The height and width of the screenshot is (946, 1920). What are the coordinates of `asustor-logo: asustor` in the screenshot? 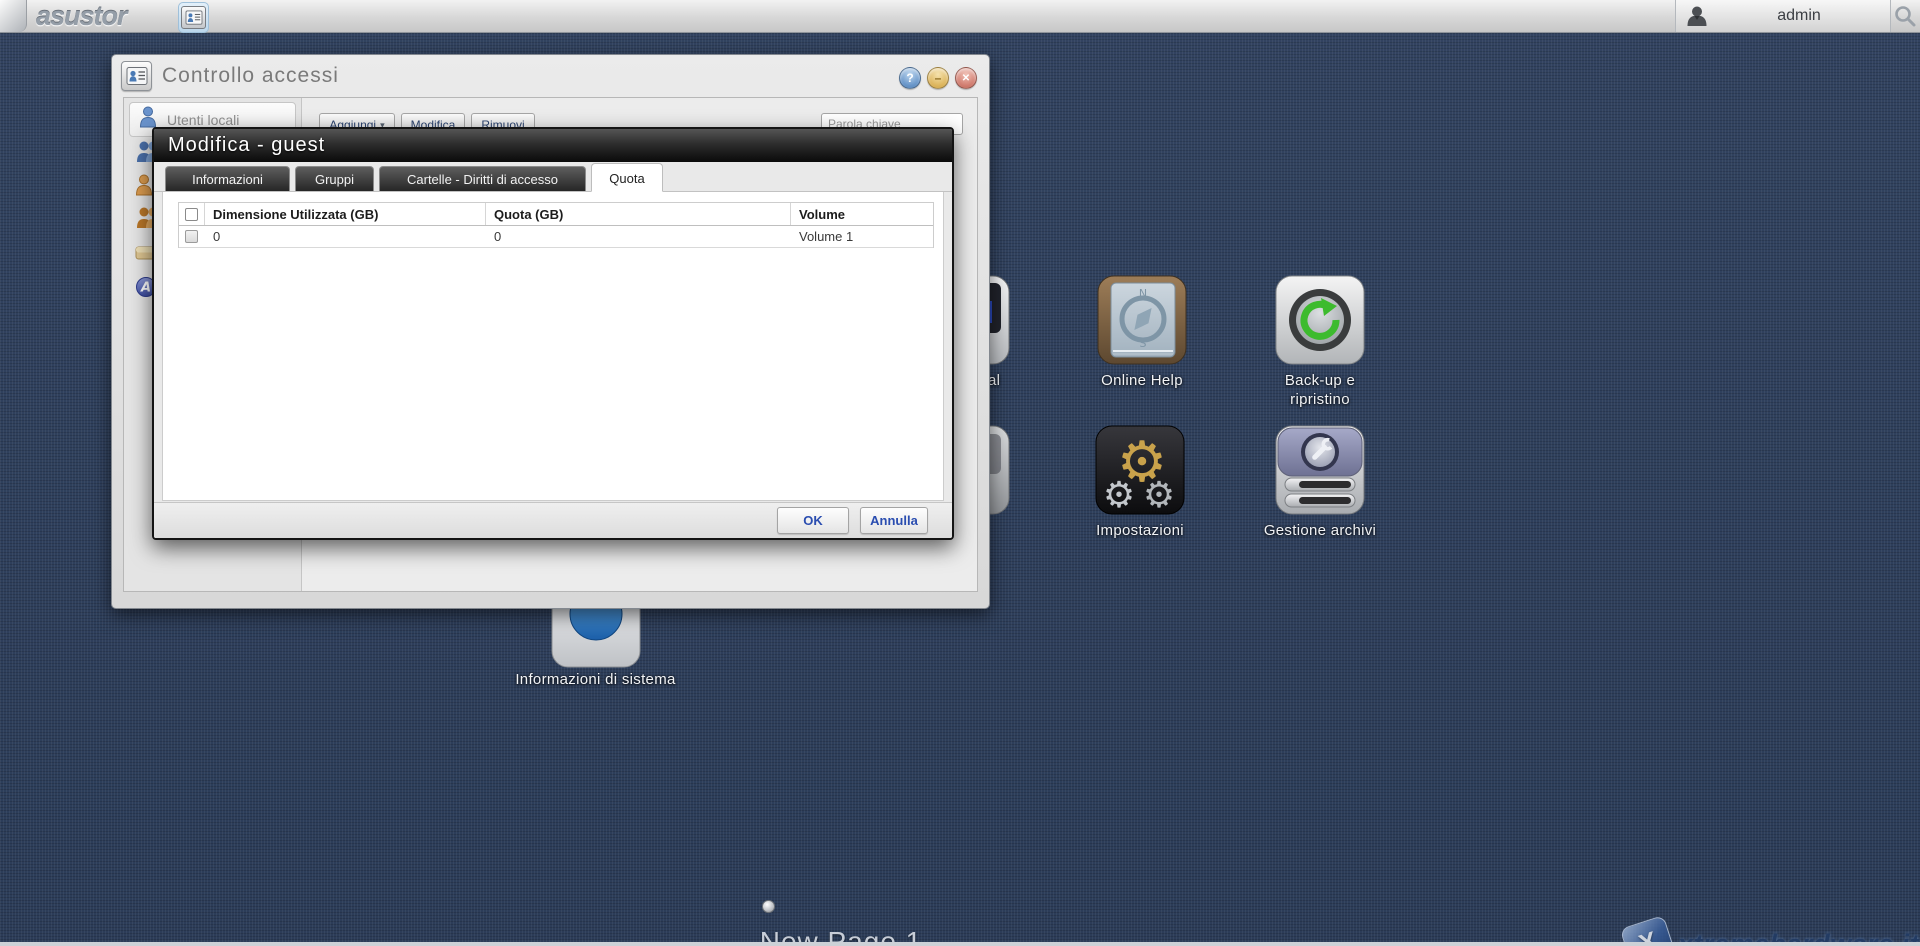 It's located at (82, 16).